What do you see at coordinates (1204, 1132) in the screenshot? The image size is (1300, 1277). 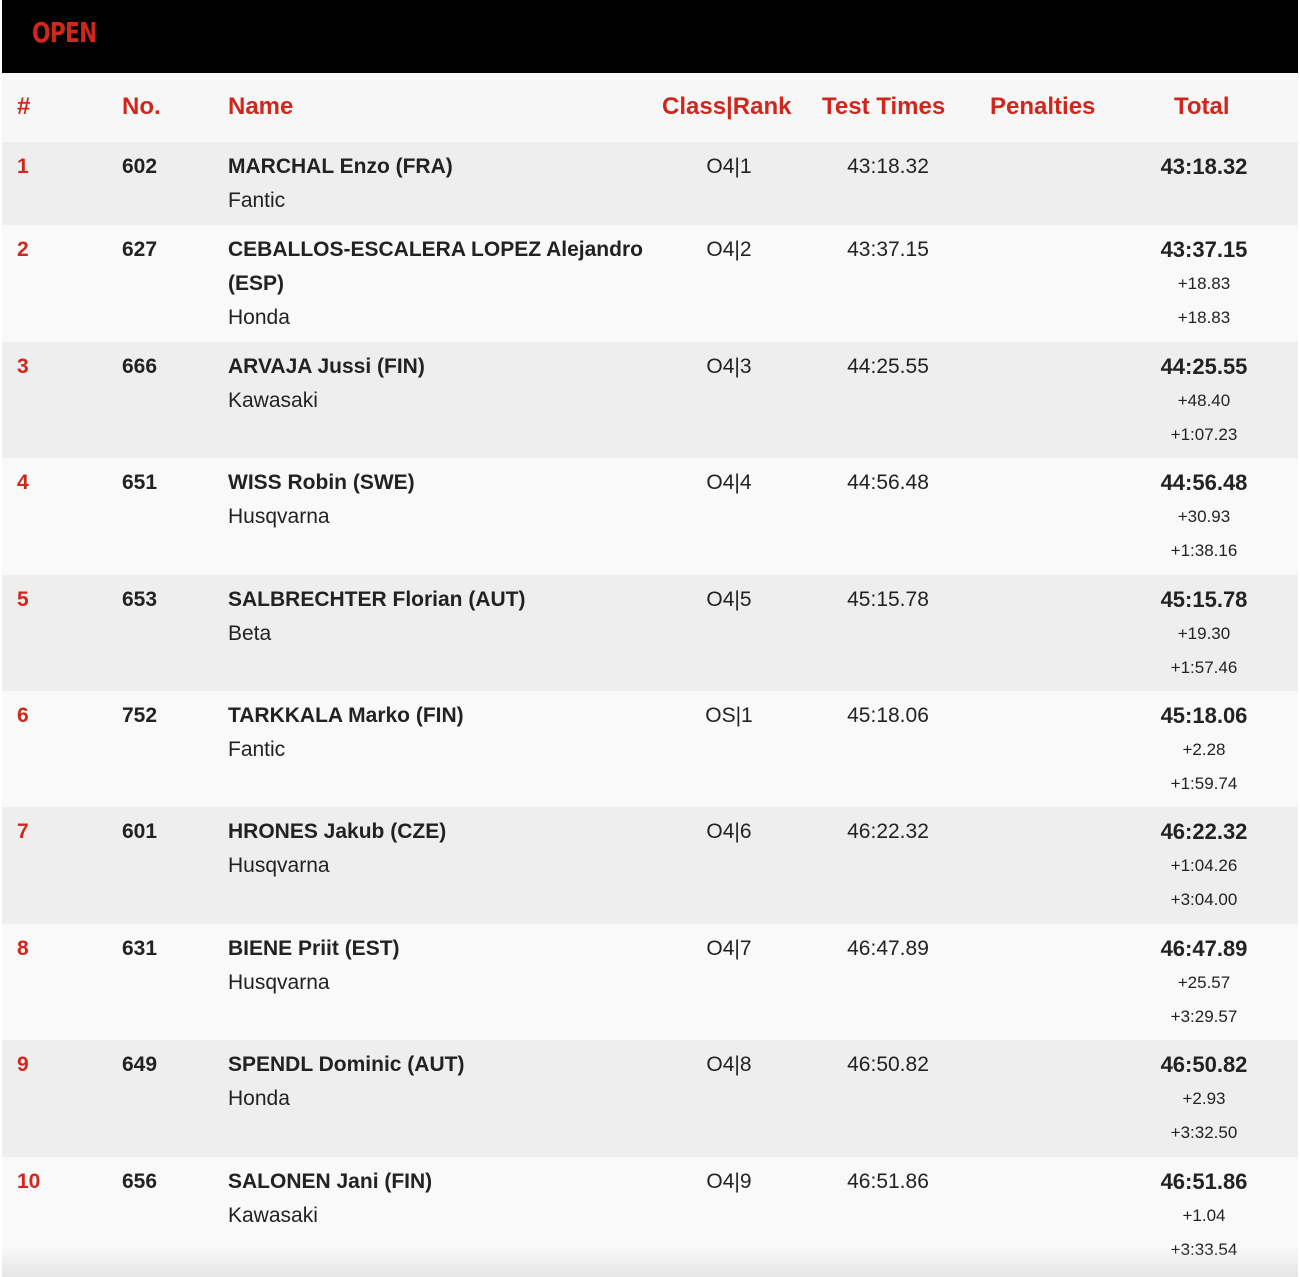 I see `gap-to-leader: +3:32.50` at bounding box center [1204, 1132].